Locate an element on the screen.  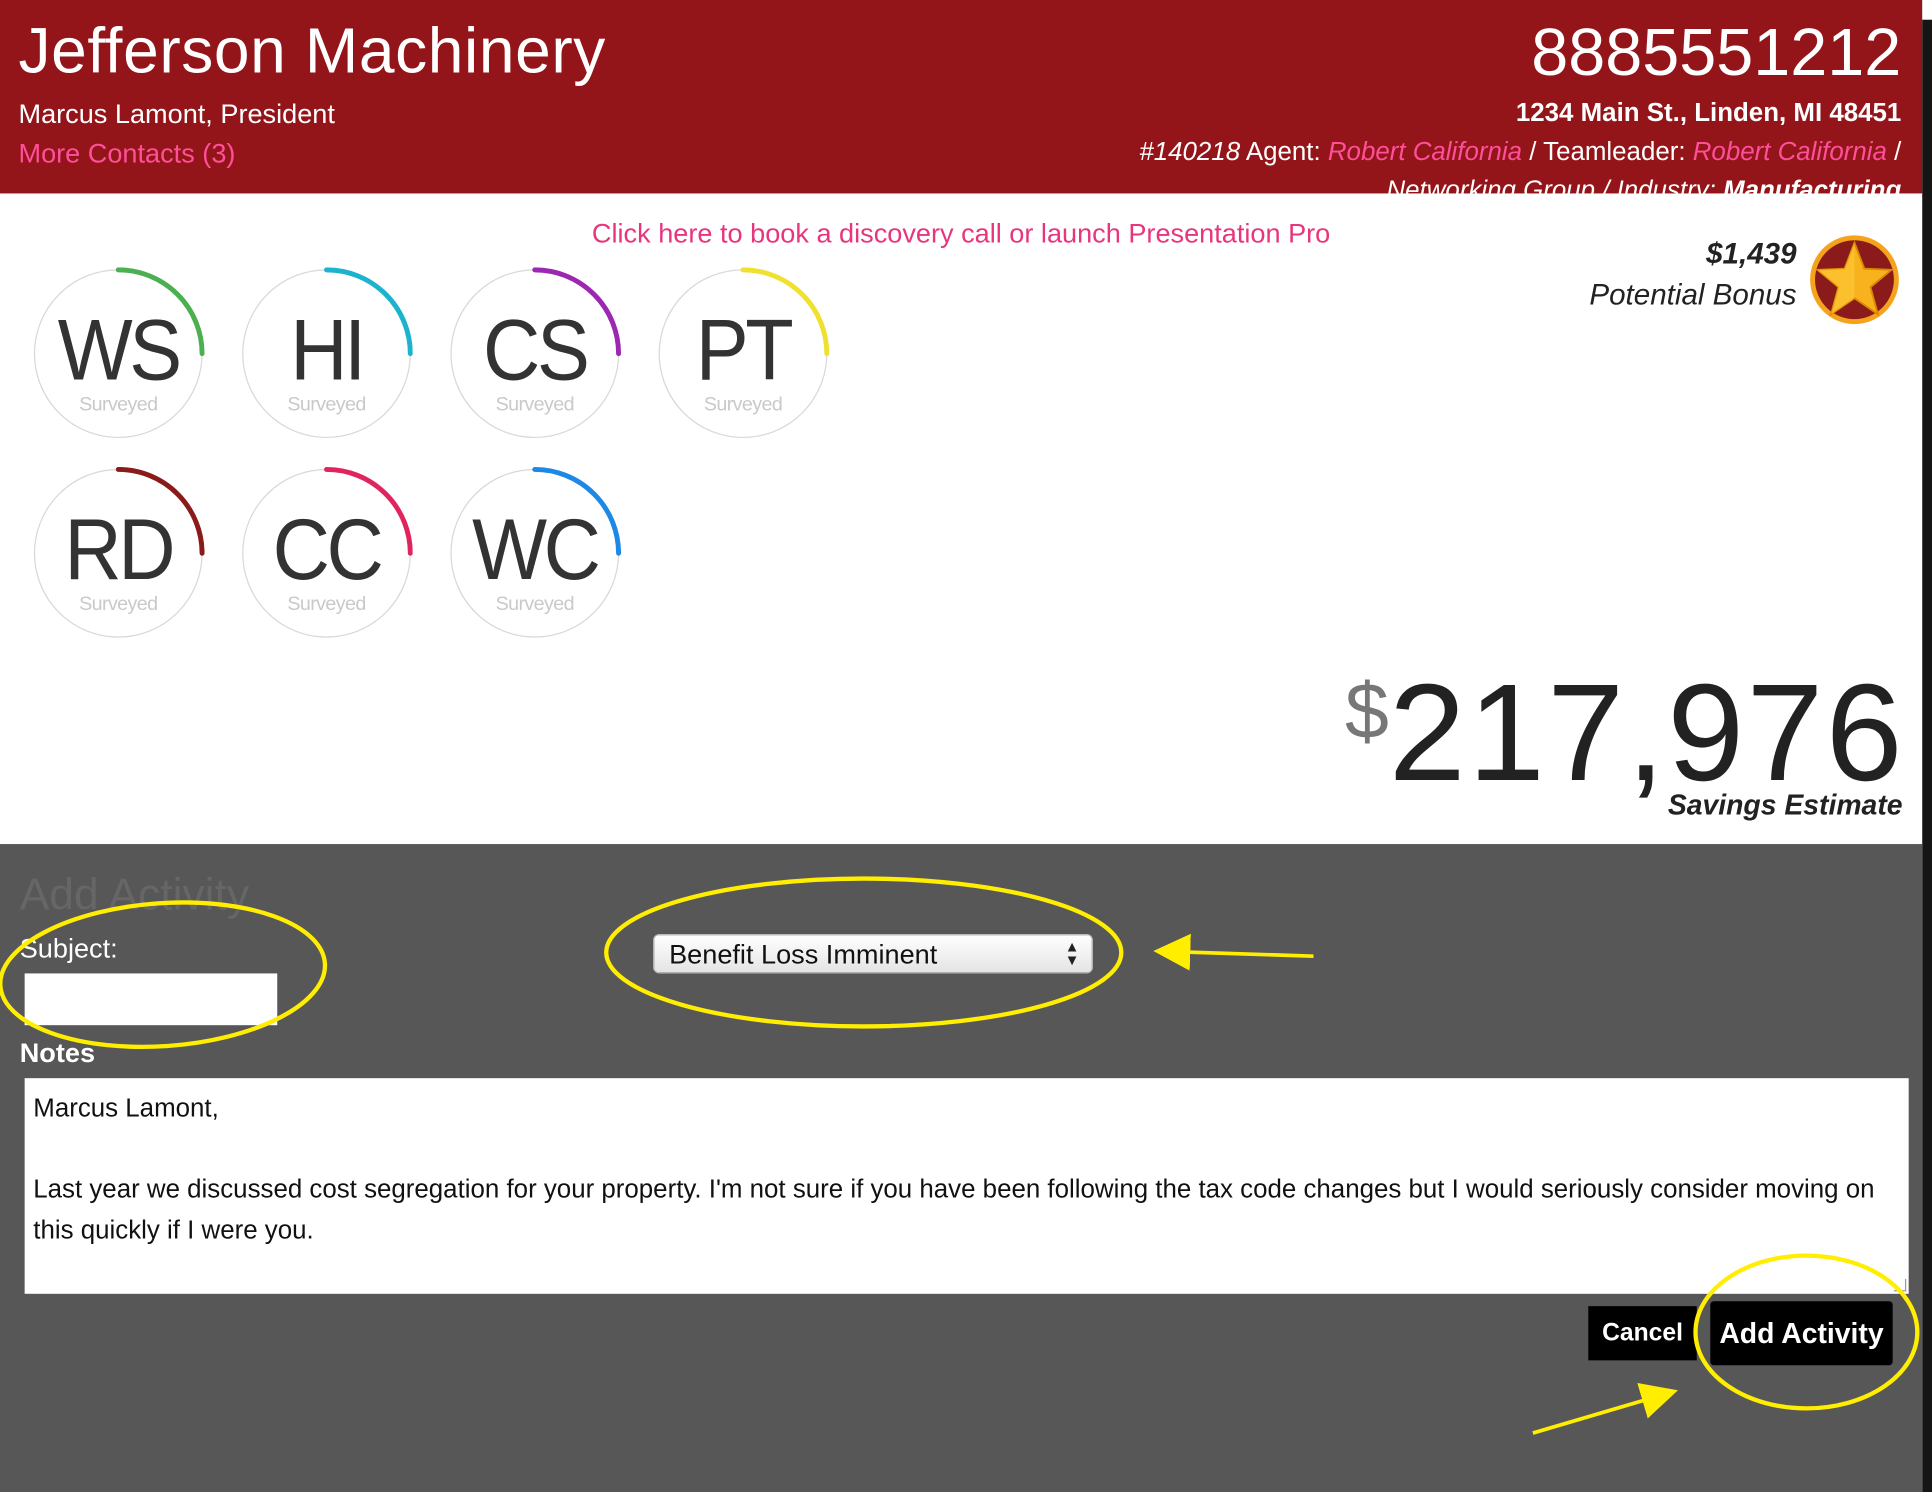
highlight-ellipse-select is located at coordinates (864, 952).